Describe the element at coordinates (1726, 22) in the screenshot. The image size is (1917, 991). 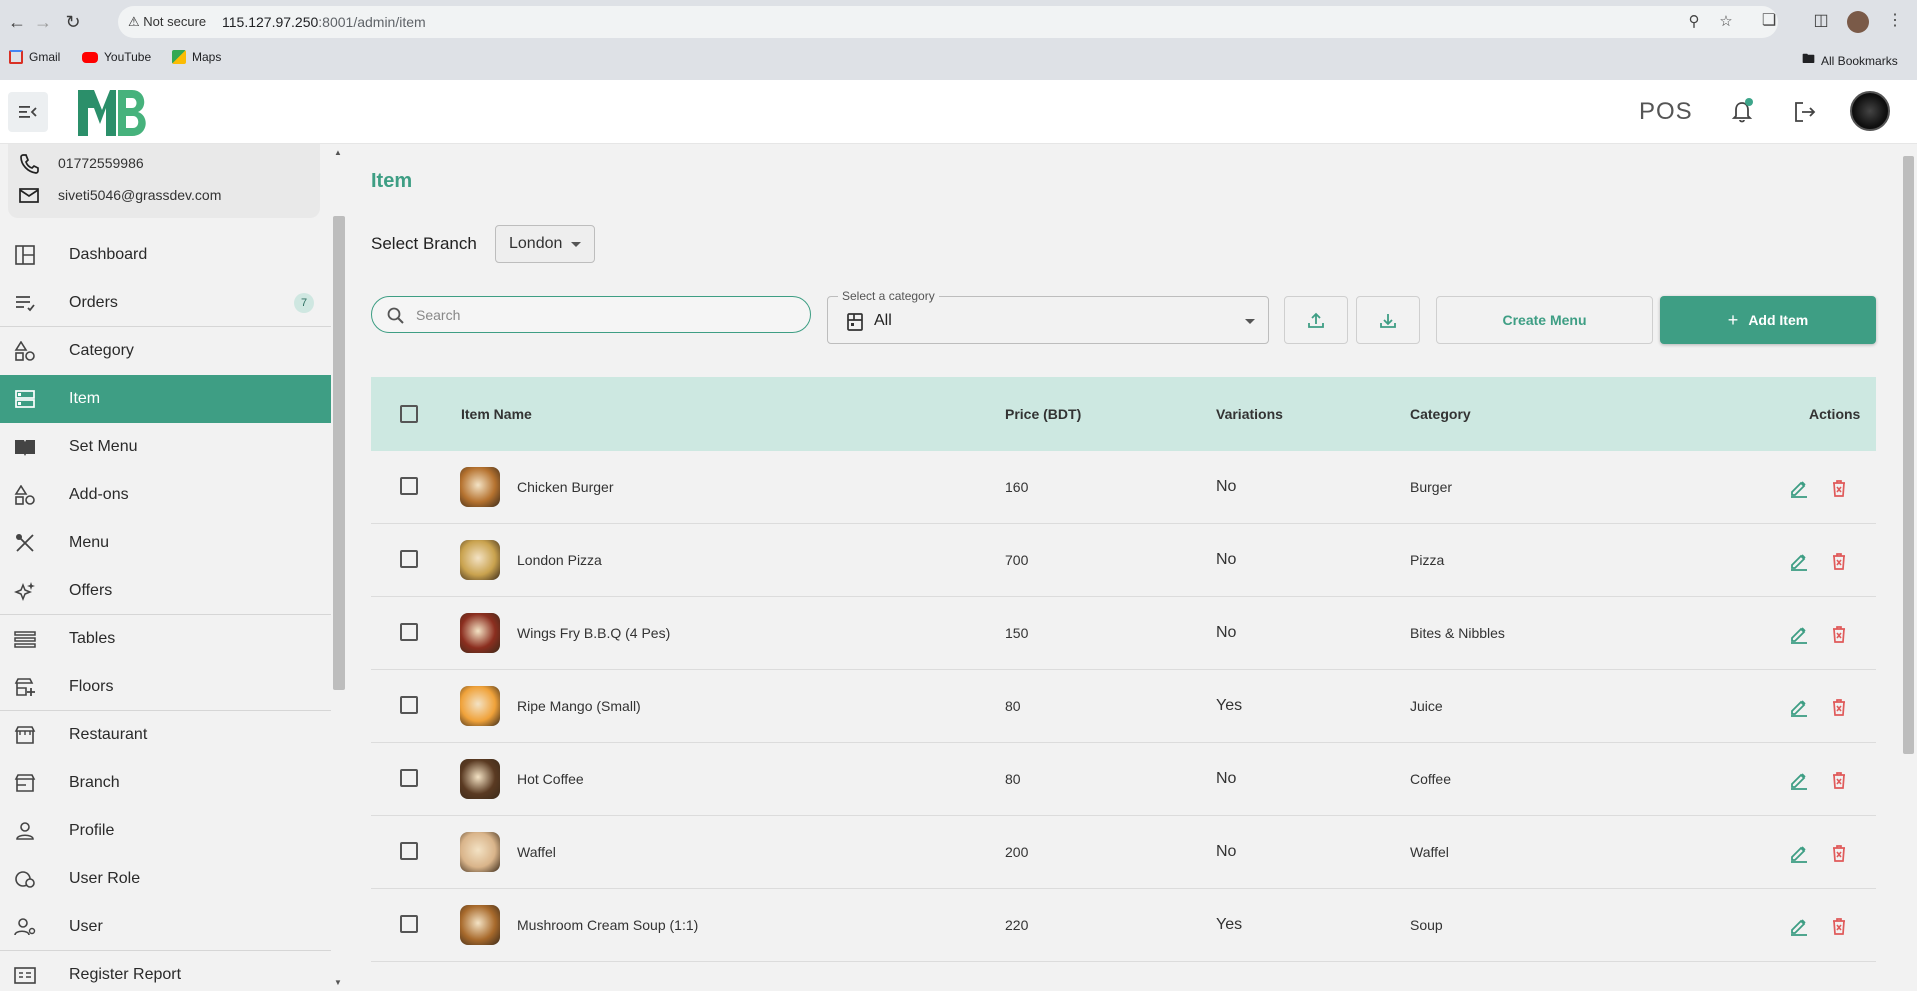
I see `bookmark-star-icon: ☆` at that location.